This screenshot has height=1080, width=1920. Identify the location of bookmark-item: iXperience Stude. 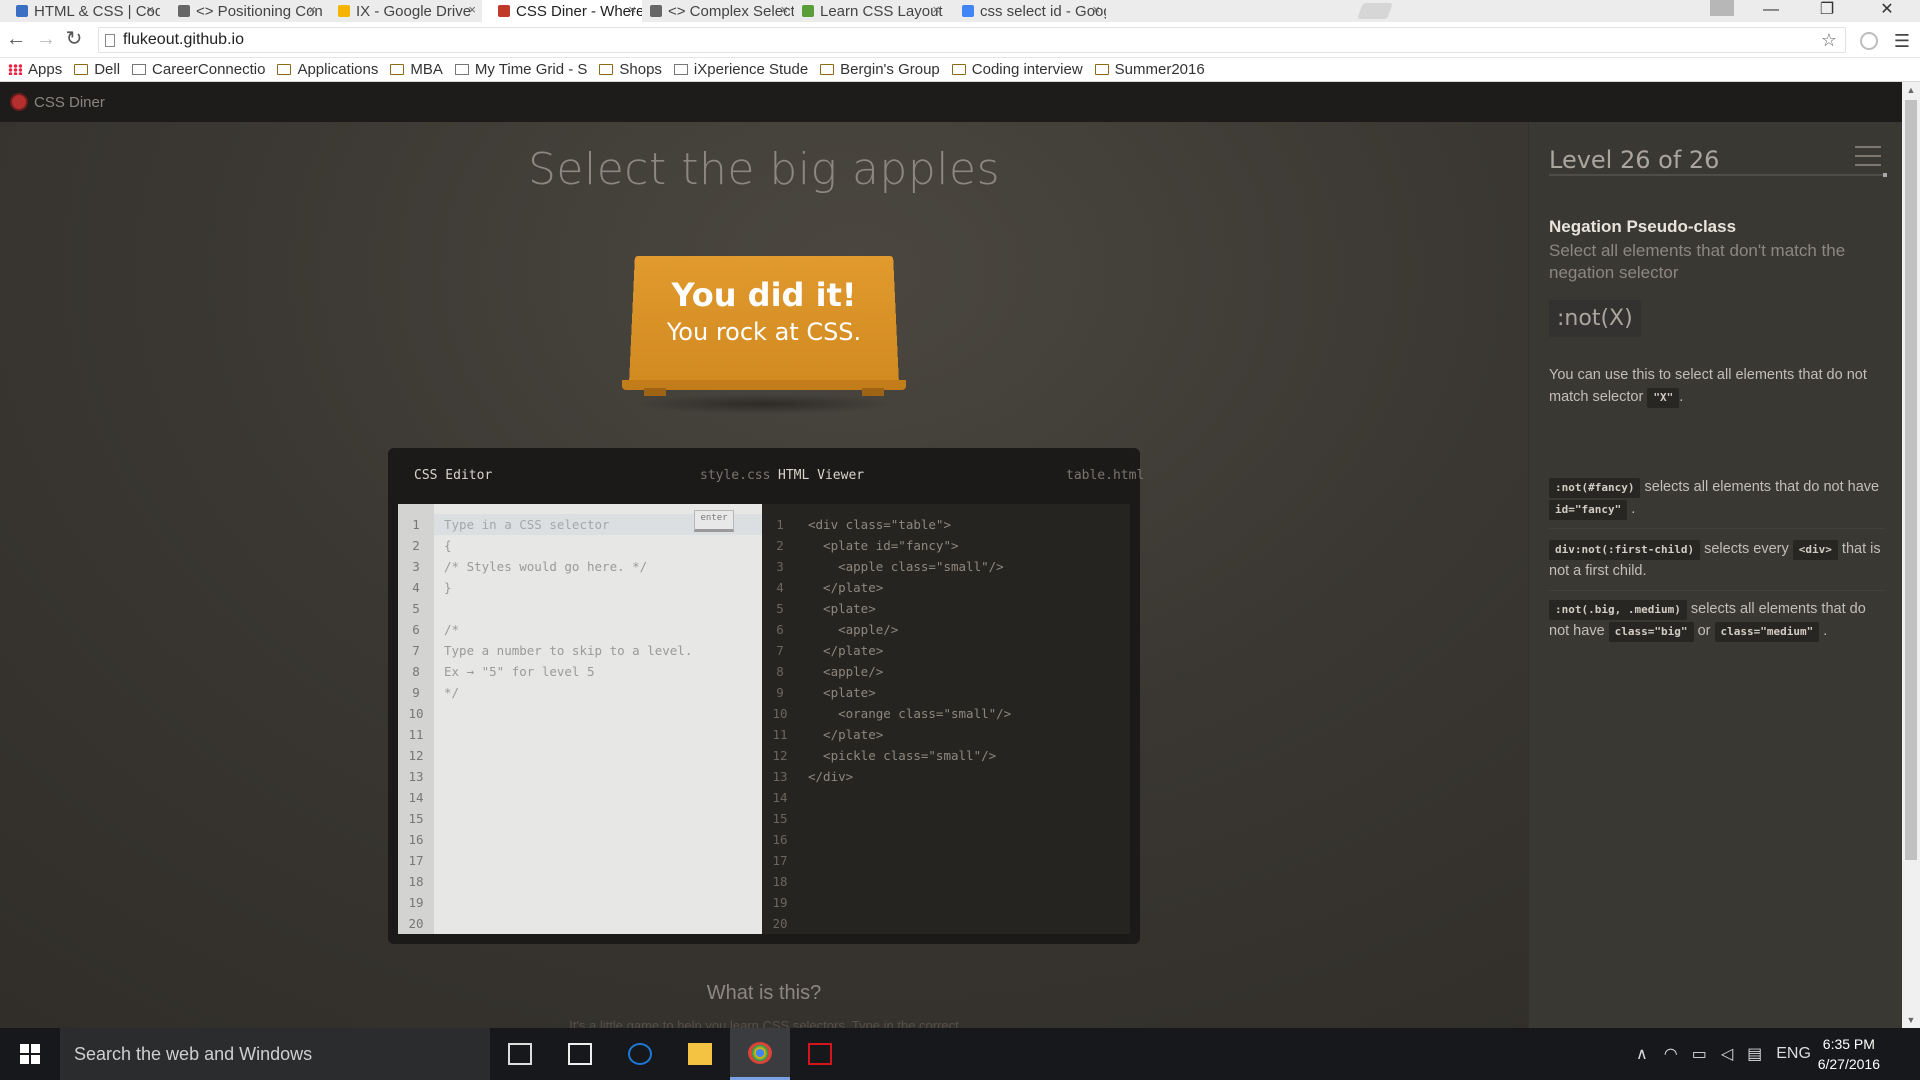
(740, 69).